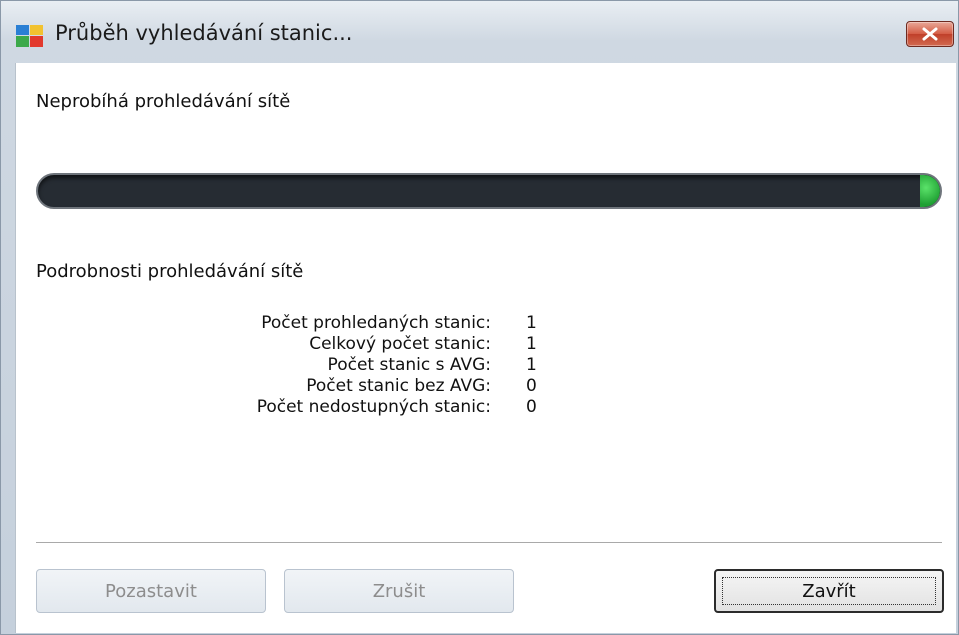 Image resolution: width=959 pixels, height=635 pixels. I want to click on stat-label: Počet prohledaných stanic:, so click(376, 323).